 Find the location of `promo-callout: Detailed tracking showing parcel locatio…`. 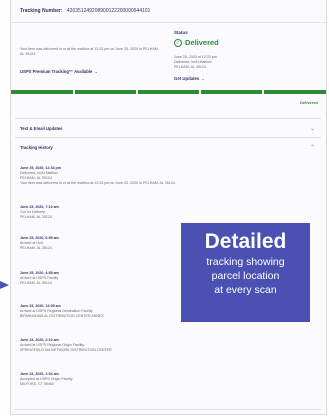

promo-callout: Detailed tracking showing parcel locatio… is located at coordinates (245, 272).